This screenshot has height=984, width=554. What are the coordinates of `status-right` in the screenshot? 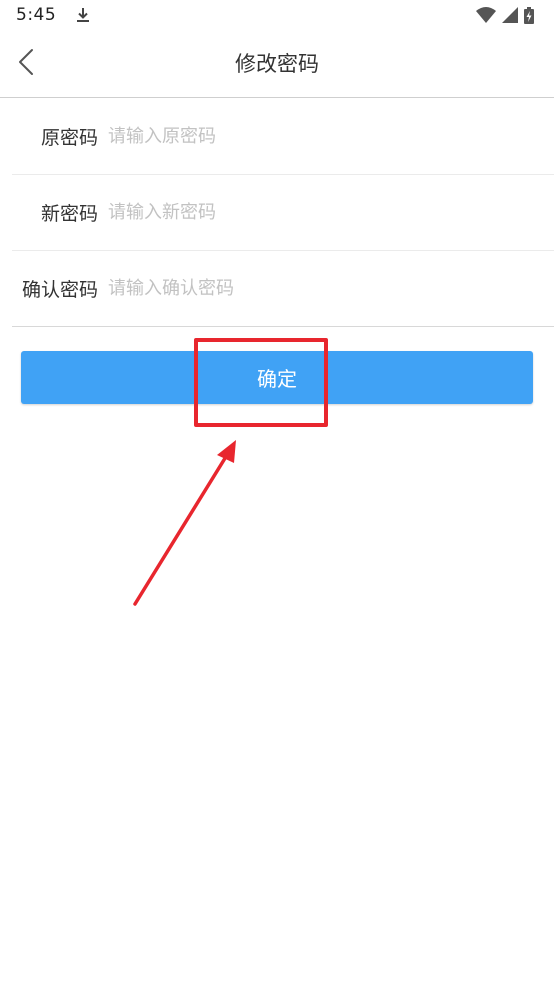 It's located at (505, 15).